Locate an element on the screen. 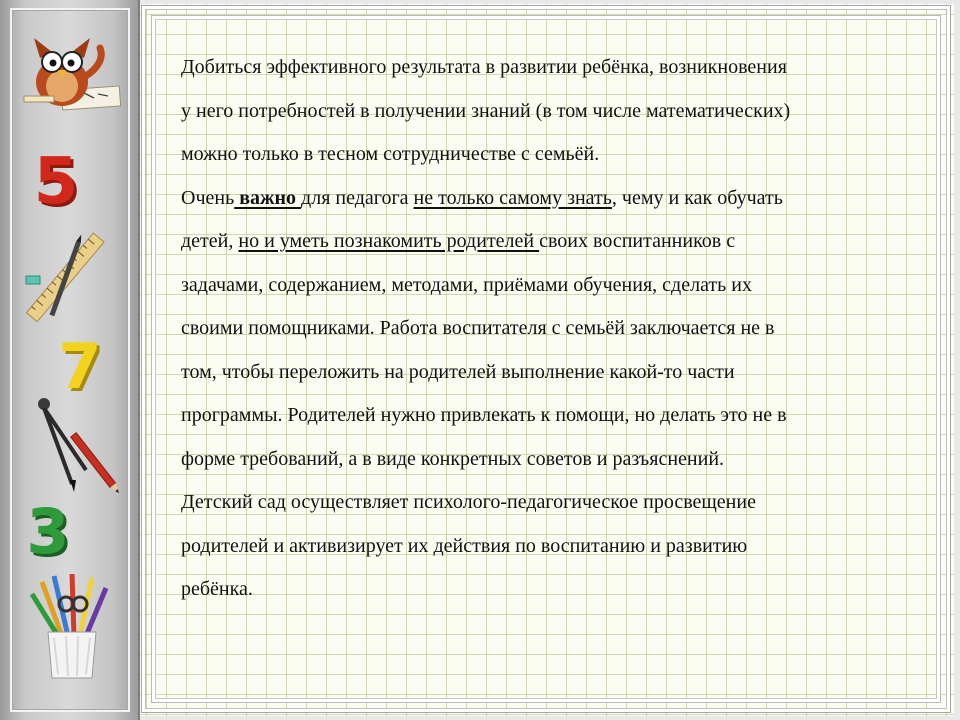 This screenshot has width=960, height=720. text-segment: детей, is located at coordinates (210, 241).